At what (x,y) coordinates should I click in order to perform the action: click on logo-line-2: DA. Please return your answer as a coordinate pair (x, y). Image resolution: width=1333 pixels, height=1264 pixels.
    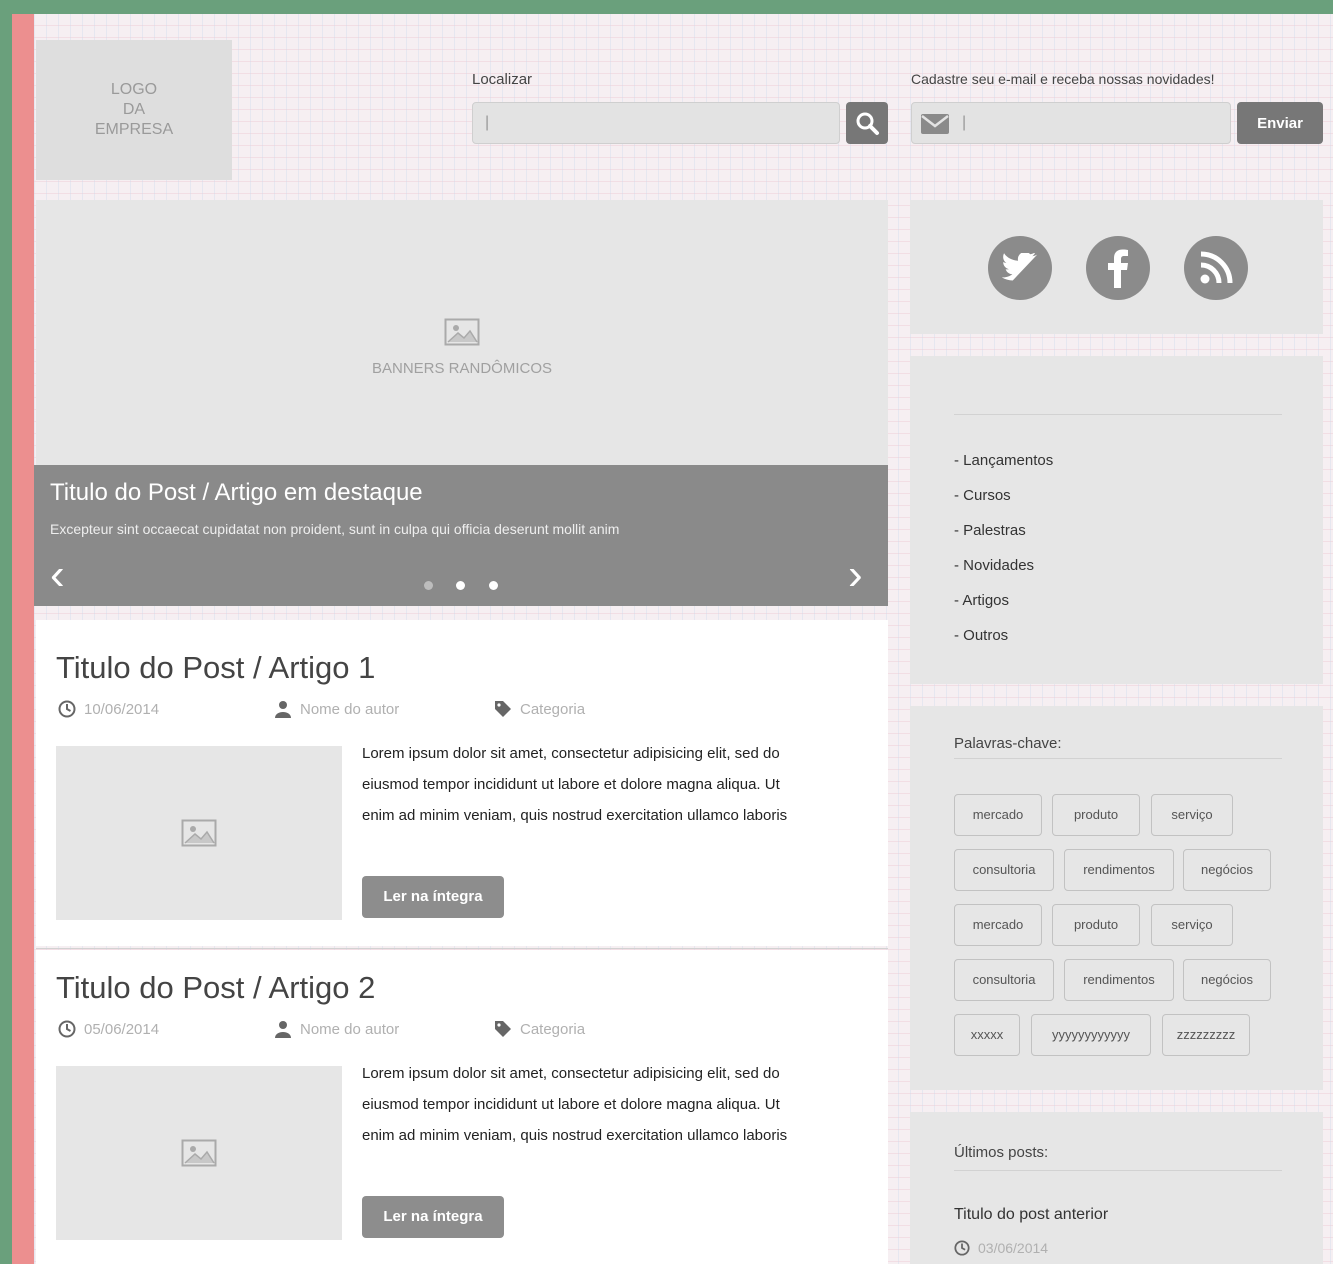
    Looking at the image, I should click on (134, 109).